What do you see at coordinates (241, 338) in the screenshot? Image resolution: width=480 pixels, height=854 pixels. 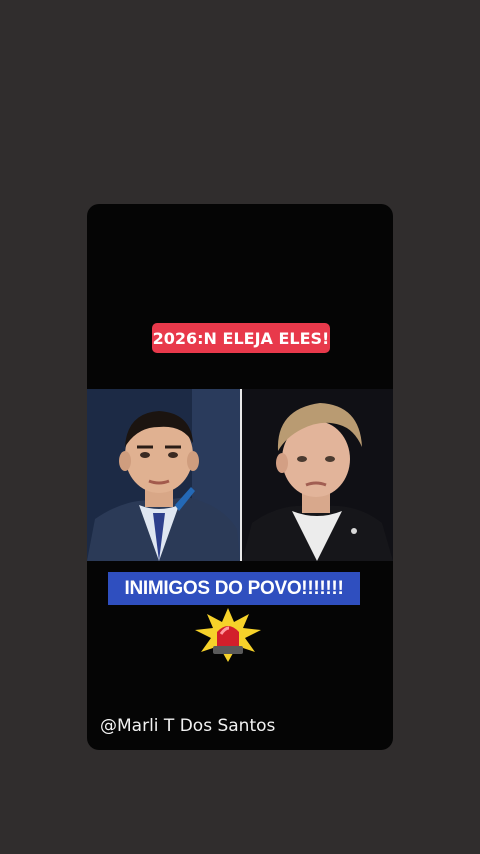 I see `headline-label: 2026:N ELEJA ELES!` at bounding box center [241, 338].